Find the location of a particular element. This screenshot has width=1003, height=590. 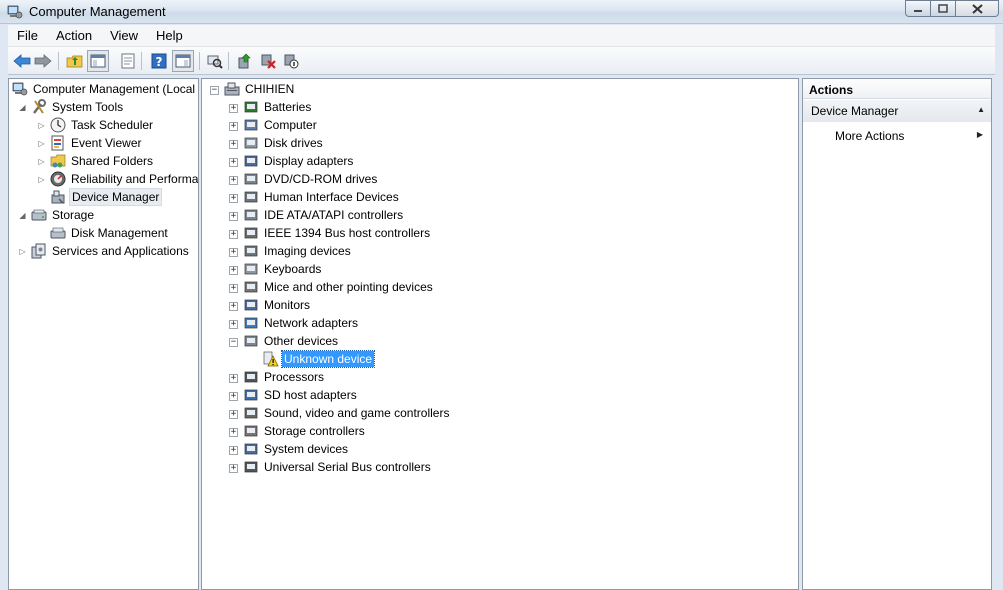

tree-item-storage: Storage is located at coordinates (63, 215).